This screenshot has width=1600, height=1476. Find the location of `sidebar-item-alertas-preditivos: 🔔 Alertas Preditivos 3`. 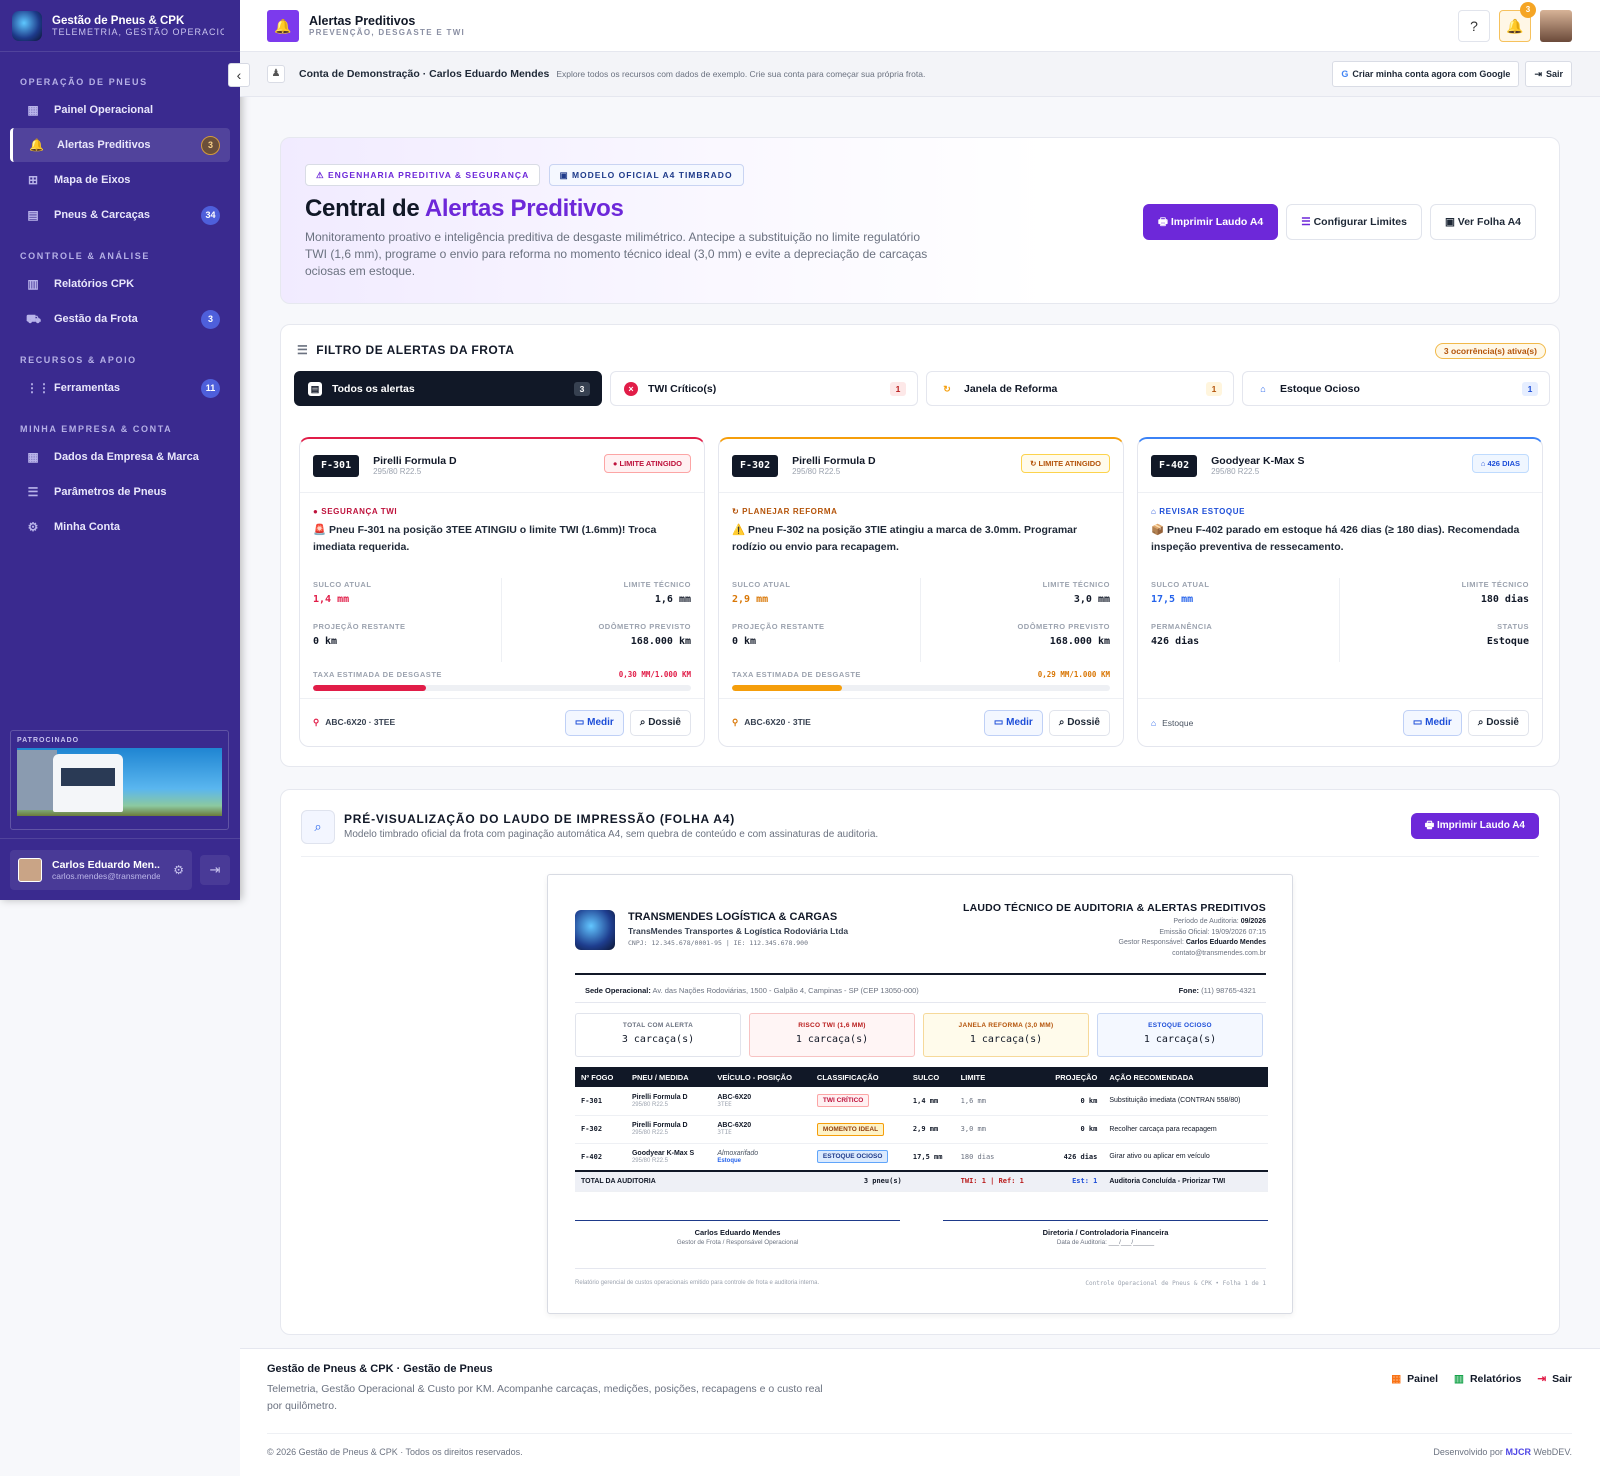

sidebar-item-alertas-preditivos: 🔔 Alertas Preditivos 3 is located at coordinates (120, 145).